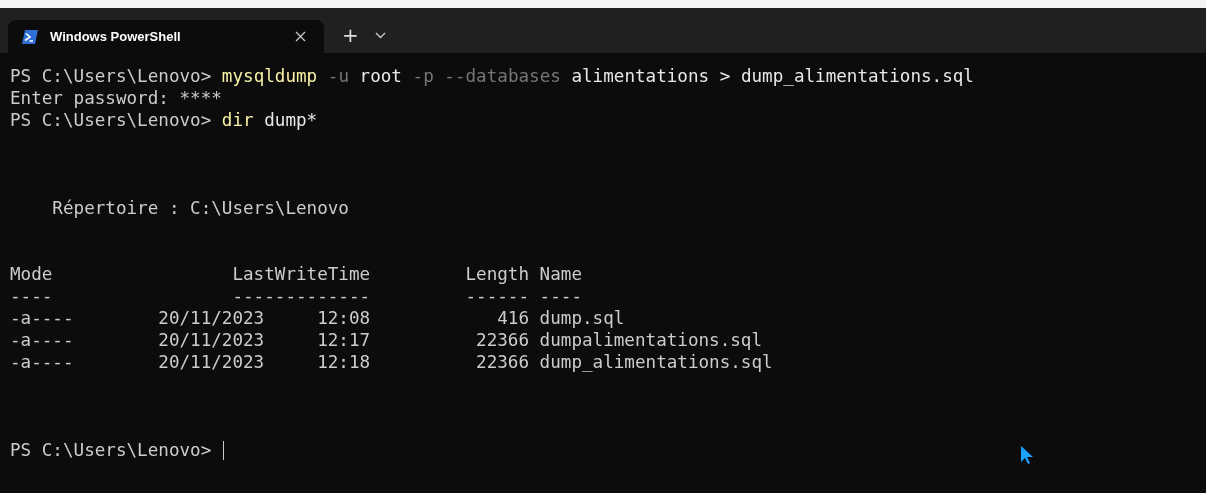  Describe the element at coordinates (237, 120) in the screenshot. I see `command-text: dir` at that location.